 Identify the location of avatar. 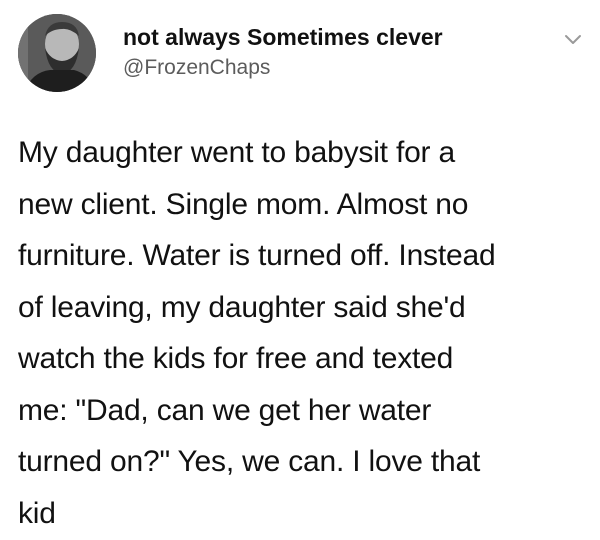
(57, 53).